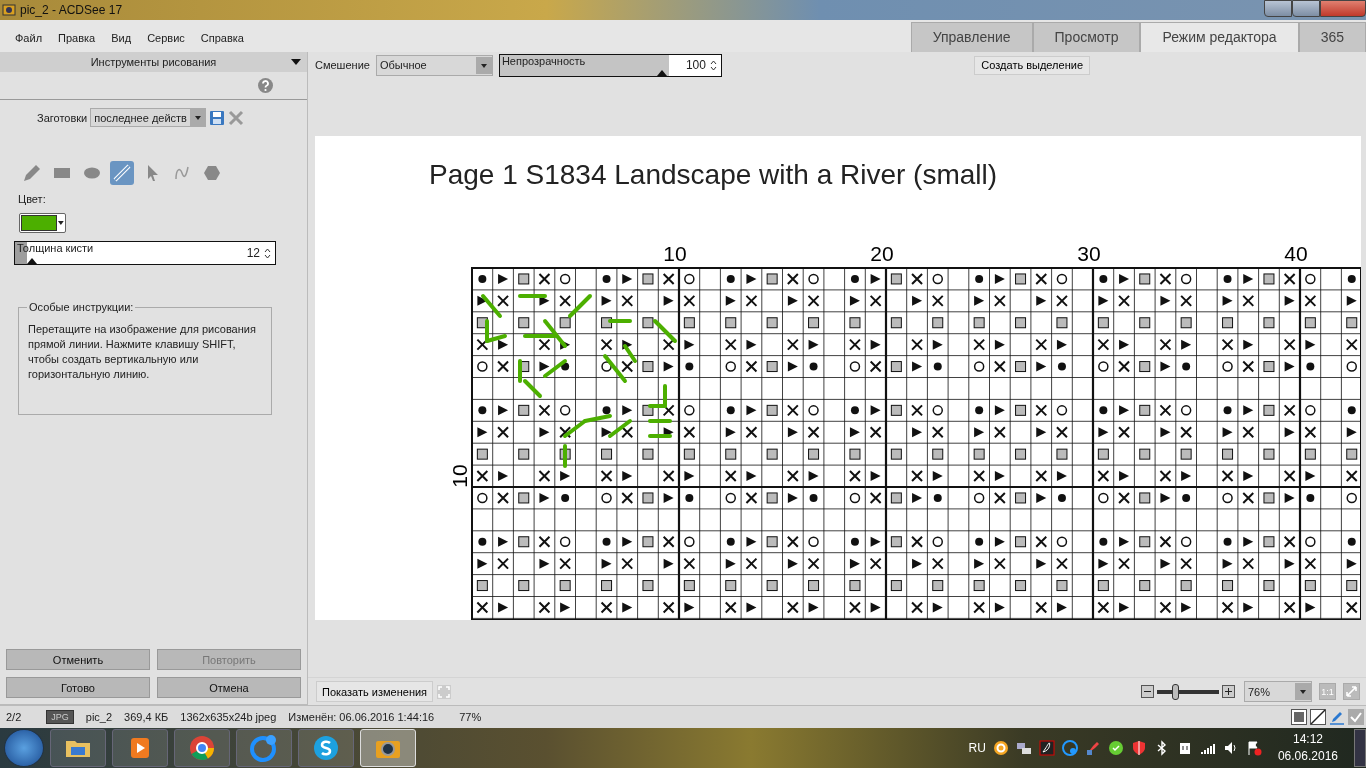 The width and height of the screenshot is (1366, 768). What do you see at coordinates (71, 10) in the screenshot?
I see `window-title: pic_2 - ACDSee 17` at bounding box center [71, 10].